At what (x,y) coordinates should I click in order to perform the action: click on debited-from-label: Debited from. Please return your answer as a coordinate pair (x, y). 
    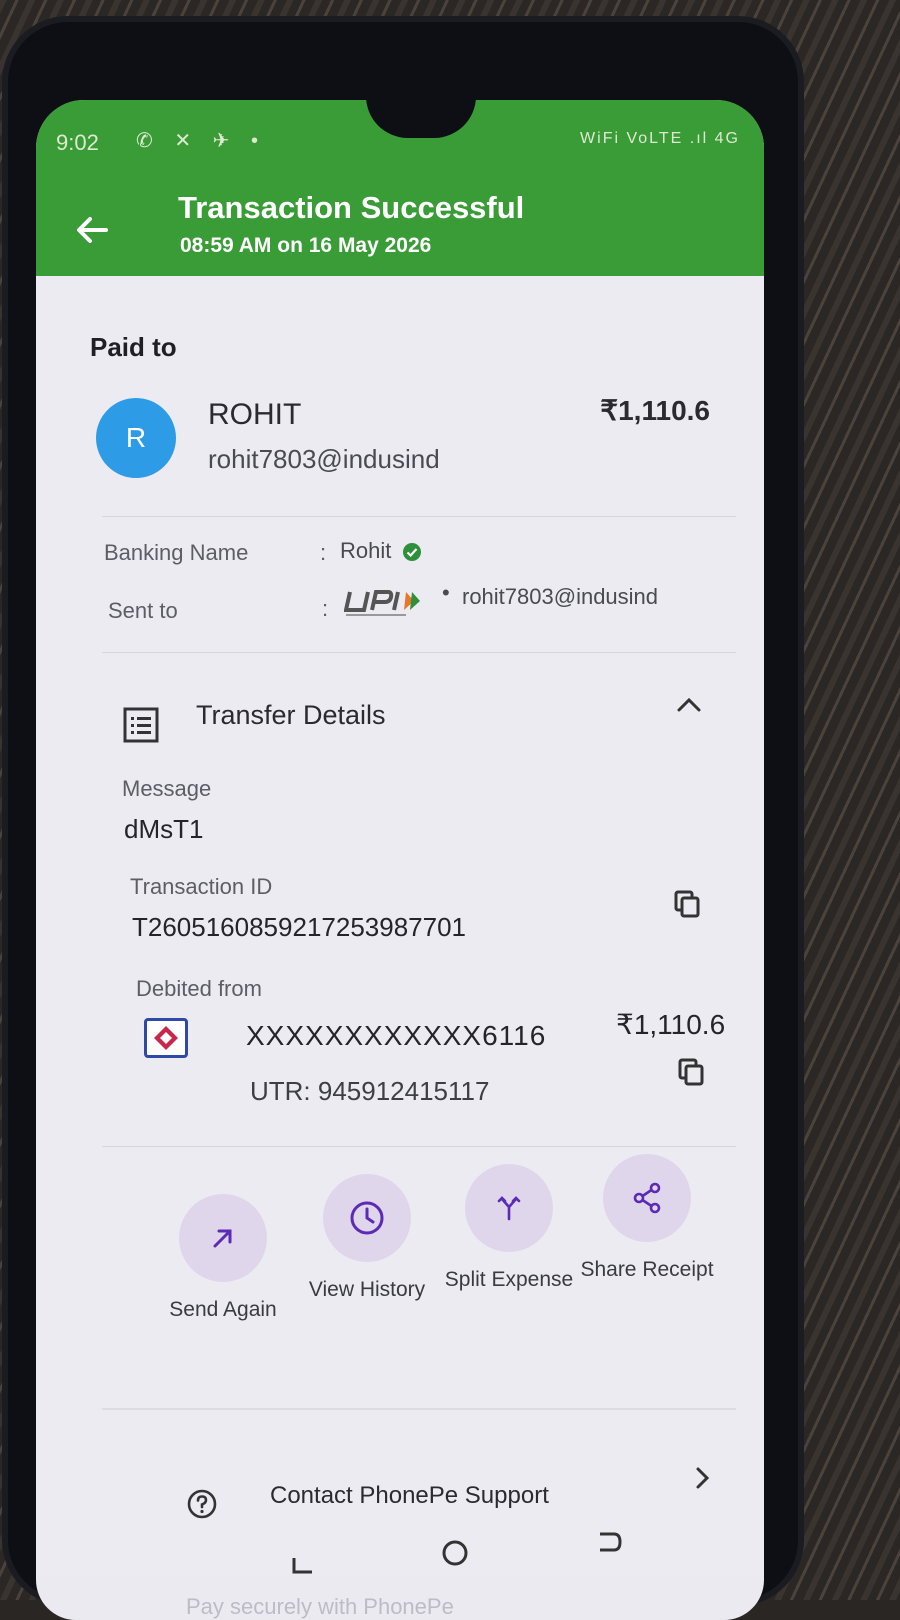
    Looking at the image, I should click on (199, 988).